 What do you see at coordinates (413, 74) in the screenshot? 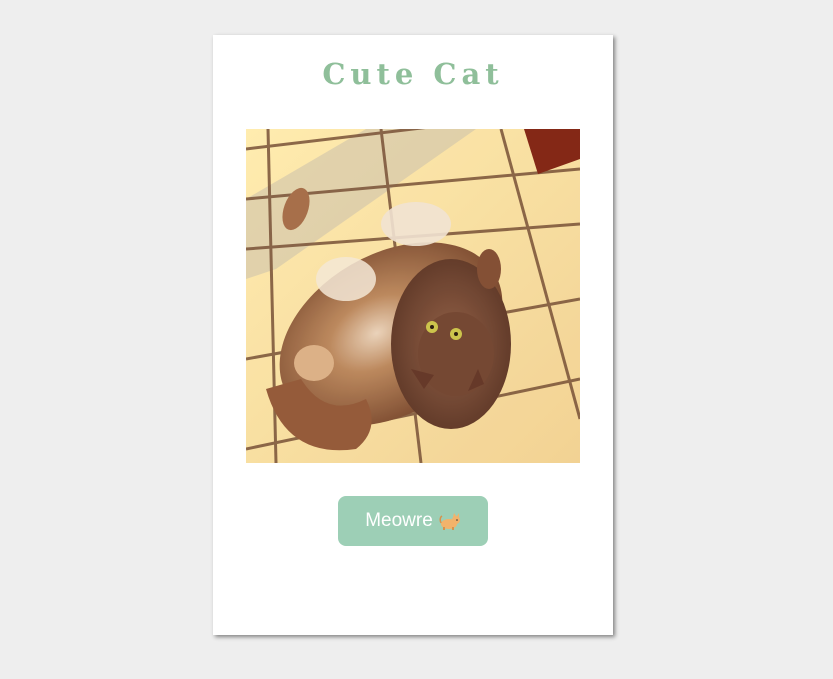
I see `card-title: Cute Cat` at bounding box center [413, 74].